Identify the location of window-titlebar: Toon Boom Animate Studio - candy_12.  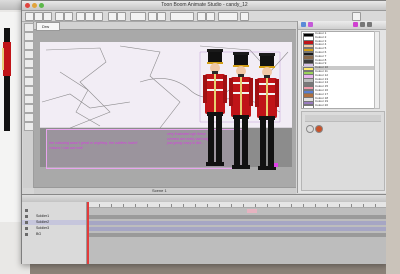
(204, 6).